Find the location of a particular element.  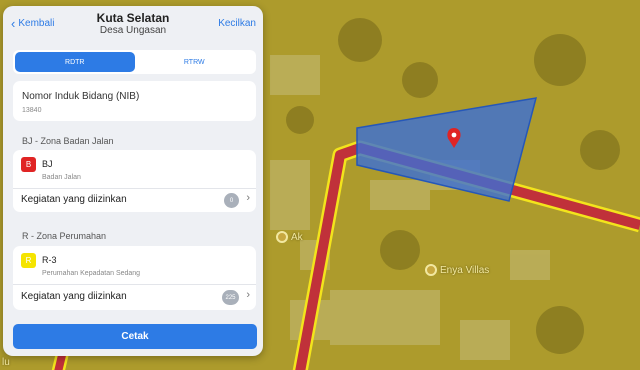

zone-section-title: BJ - Zona Badan Jalan is located at coordinates (68, 141).